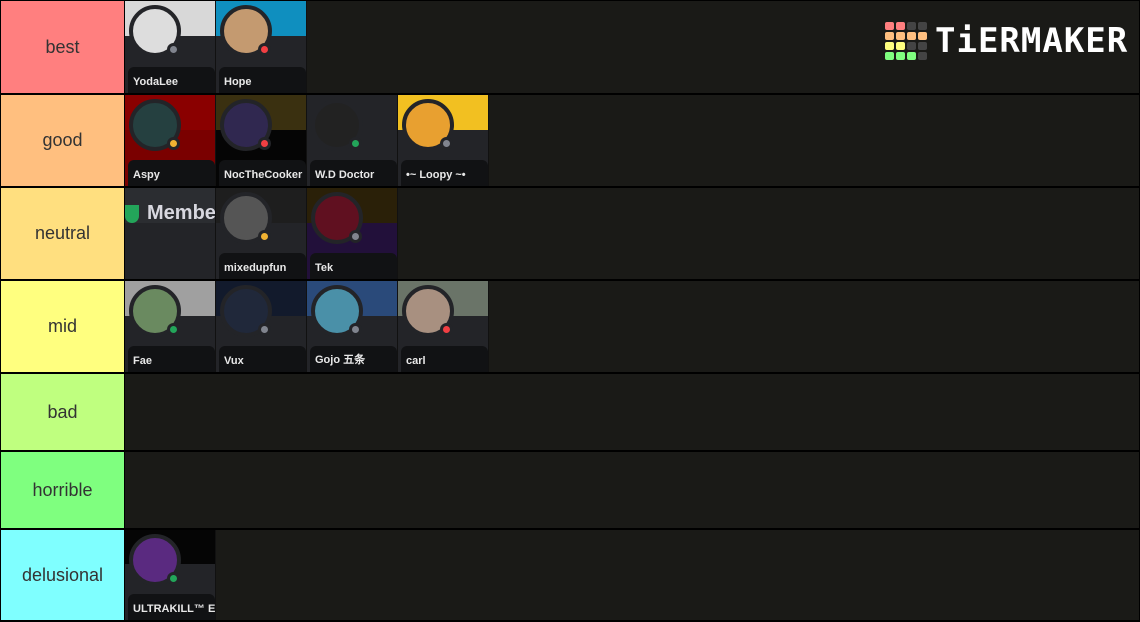 The height and width of the screenshot is (622, 1140). What do you see at coordinates (340, 360) in the screenshot?
I see `username: Gojo 五条` at bounding box center [340, 360].